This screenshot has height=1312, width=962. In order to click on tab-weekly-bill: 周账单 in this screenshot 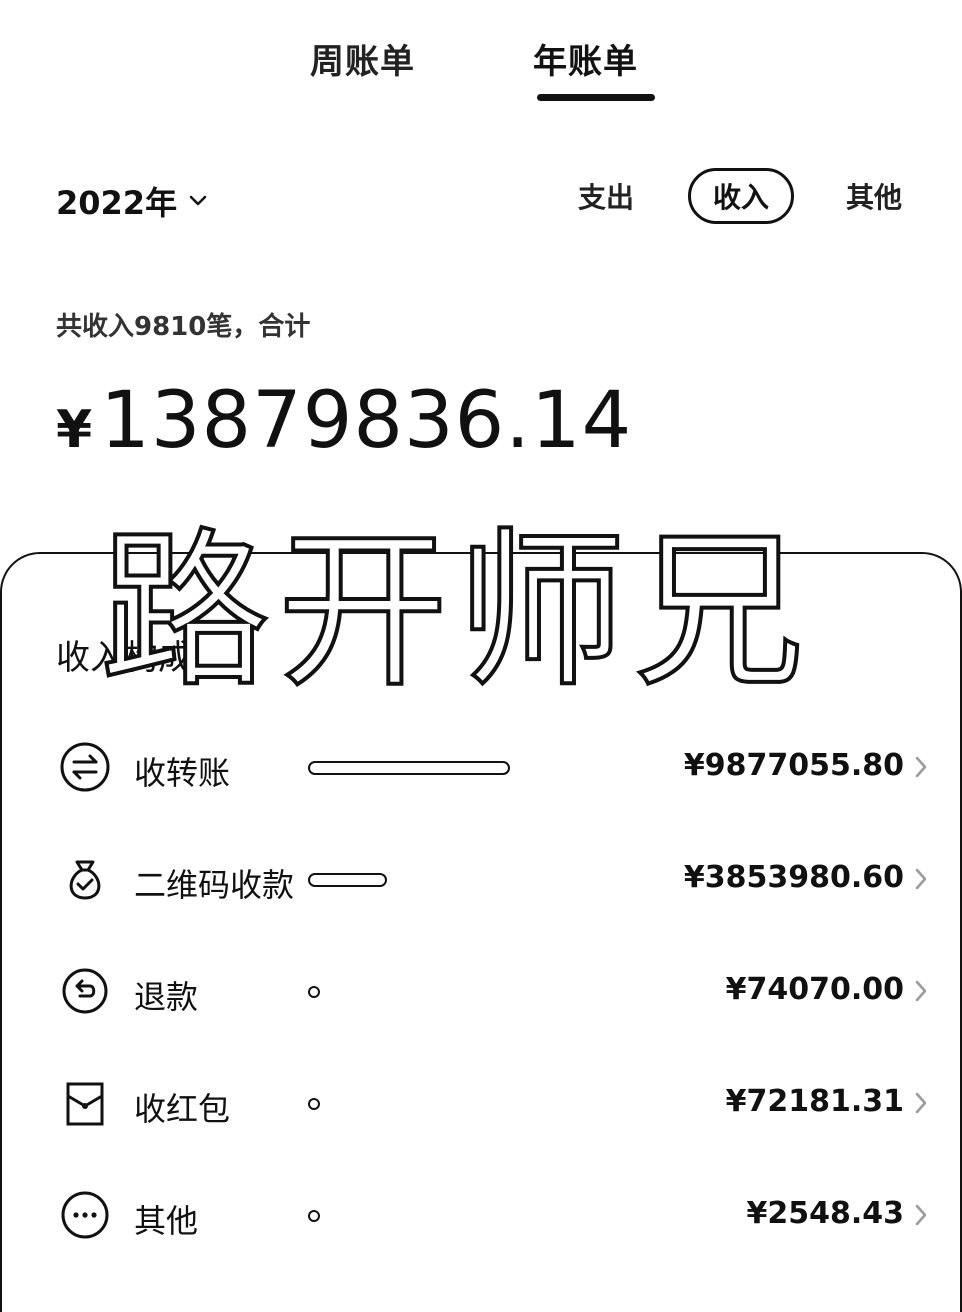, I will do `click(362, 58)`.